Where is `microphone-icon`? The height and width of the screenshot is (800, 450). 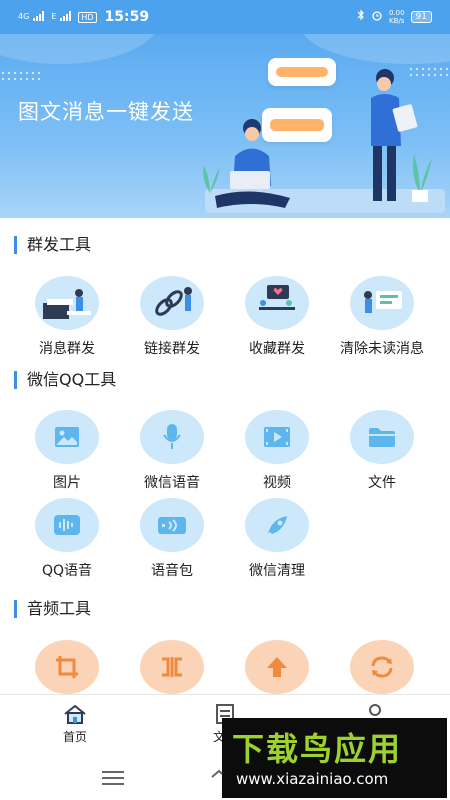 microphone-icon is located at coordinates (172, 437).